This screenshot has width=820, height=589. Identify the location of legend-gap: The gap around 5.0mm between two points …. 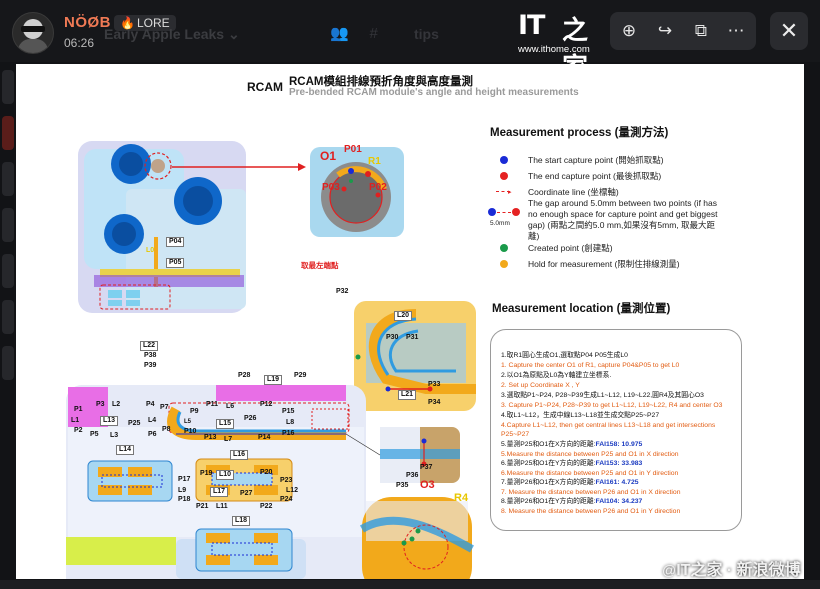
(623, 219).